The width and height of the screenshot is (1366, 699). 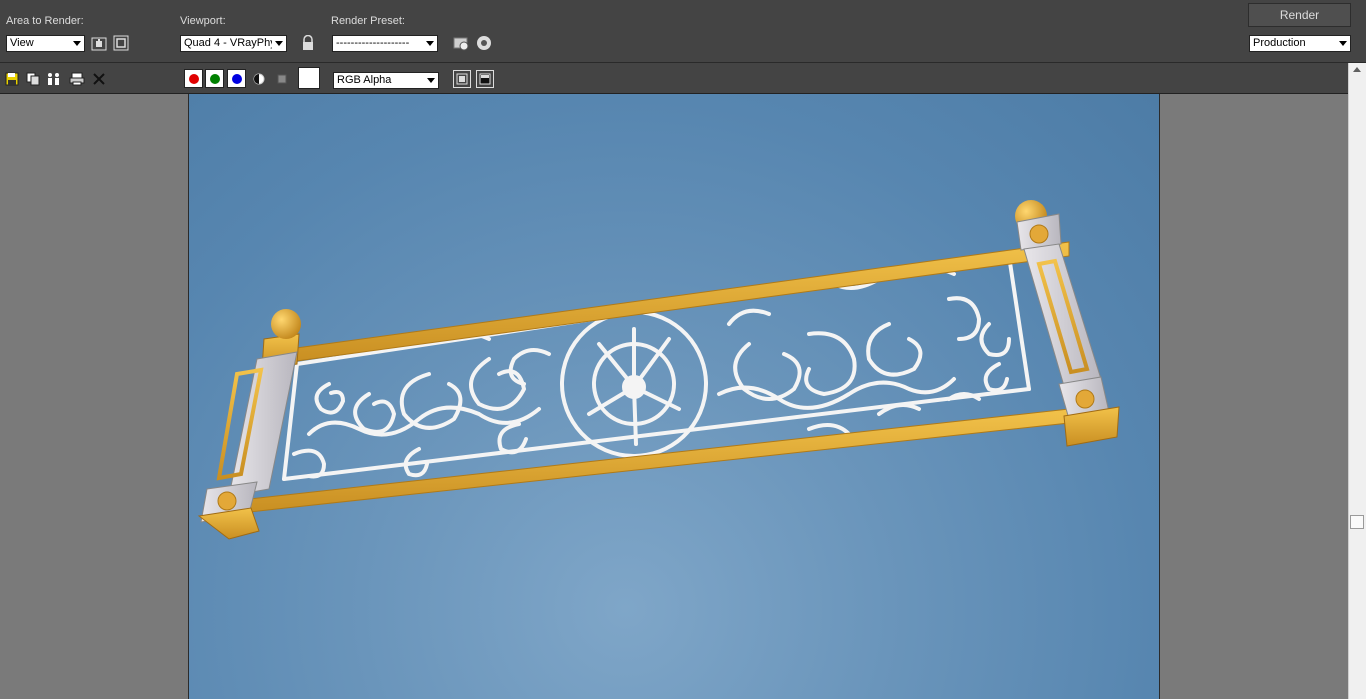 I want to click on monochrome-toggle, so click(x=282, y=79).